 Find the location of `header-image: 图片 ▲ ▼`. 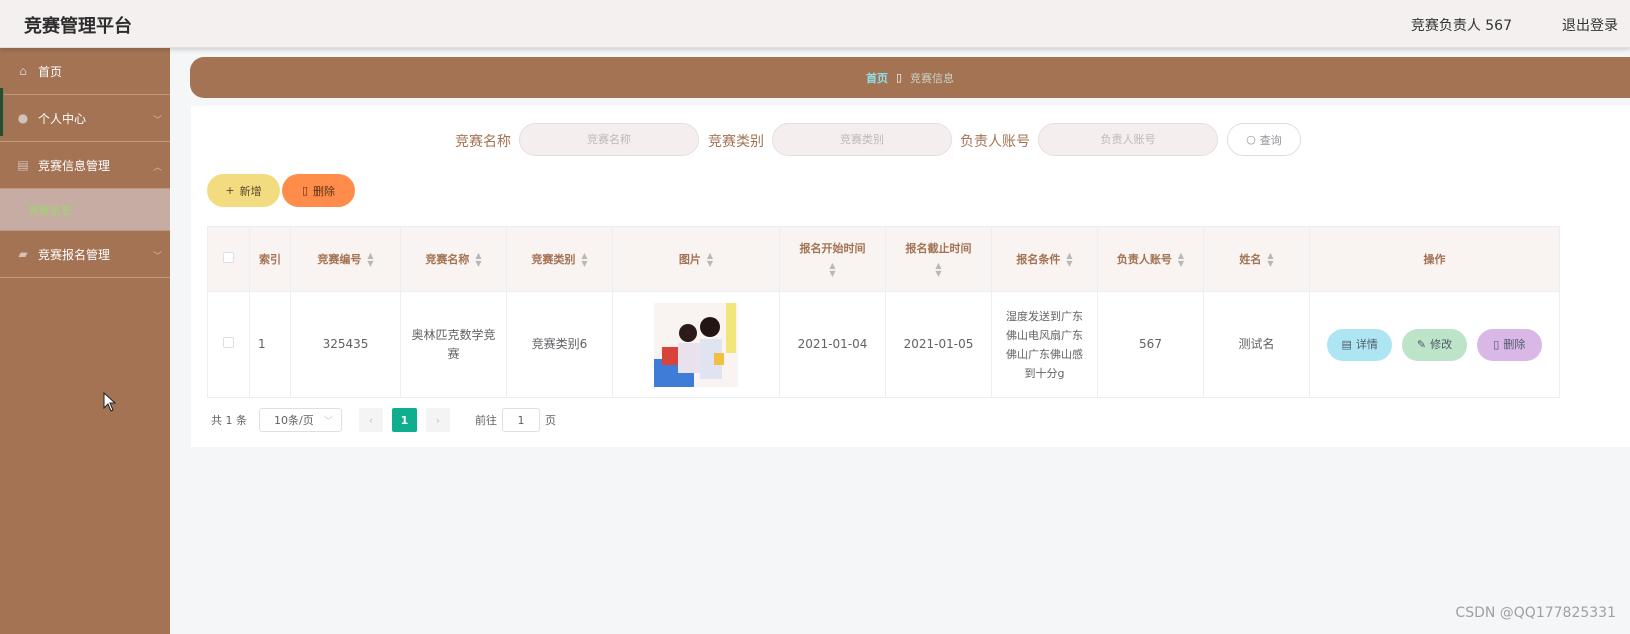

header-image: 图片 ▲ ▼ is located at coordinates (696, 259).